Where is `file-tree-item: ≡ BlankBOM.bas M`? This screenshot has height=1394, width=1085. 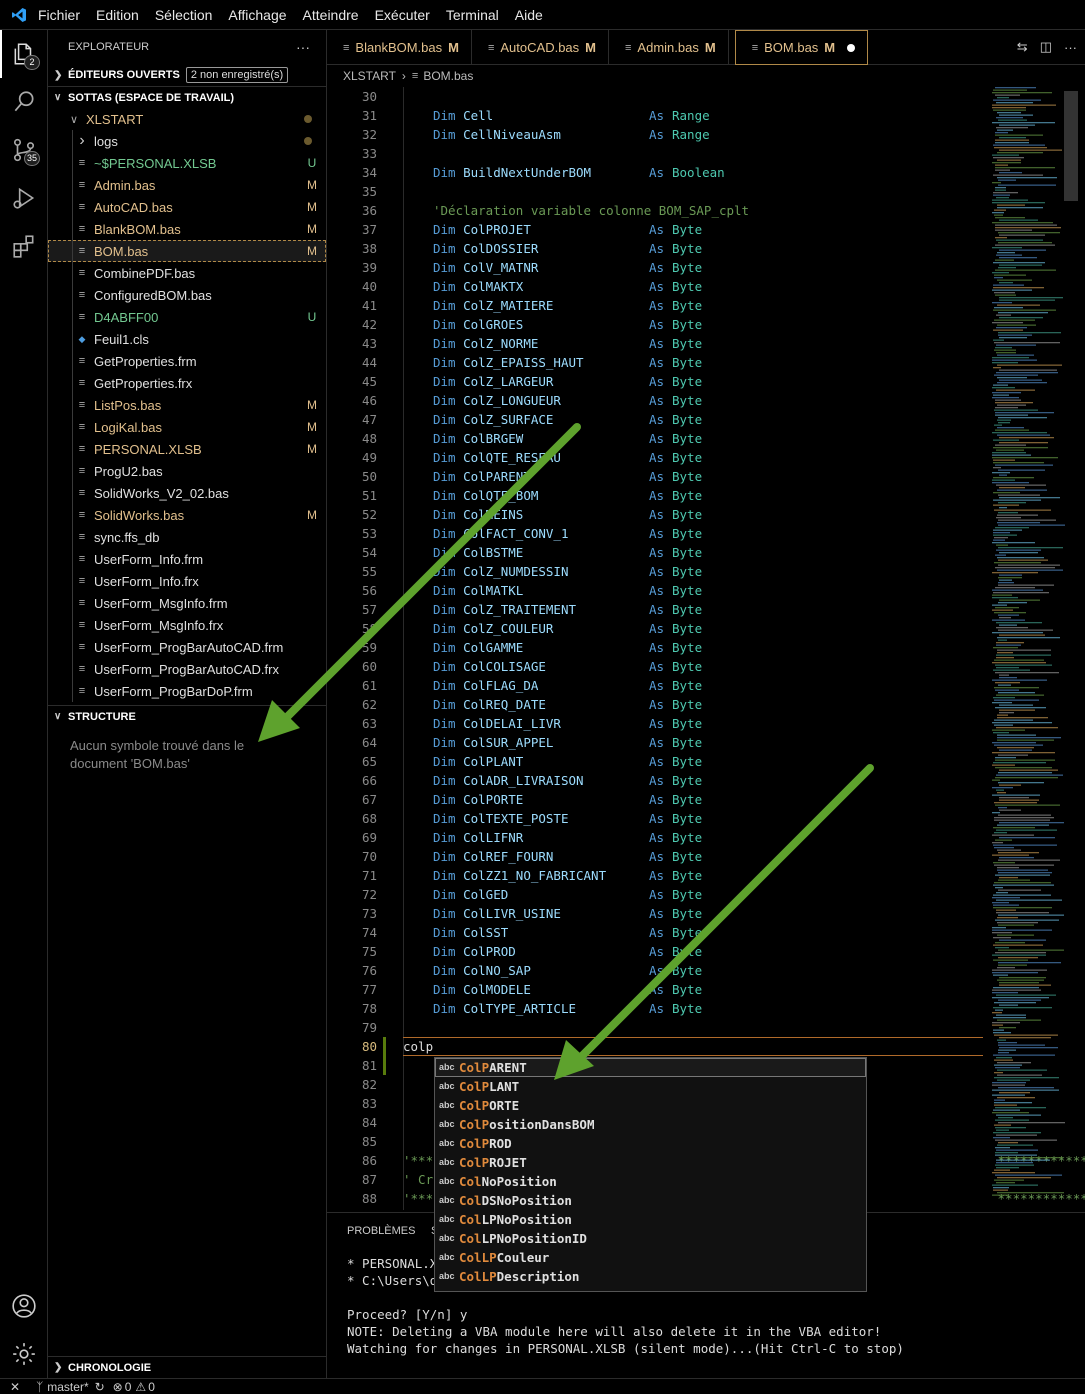 file-tree-item: ≡ BlankBOM.bas M is located at coordinates (187, 229).